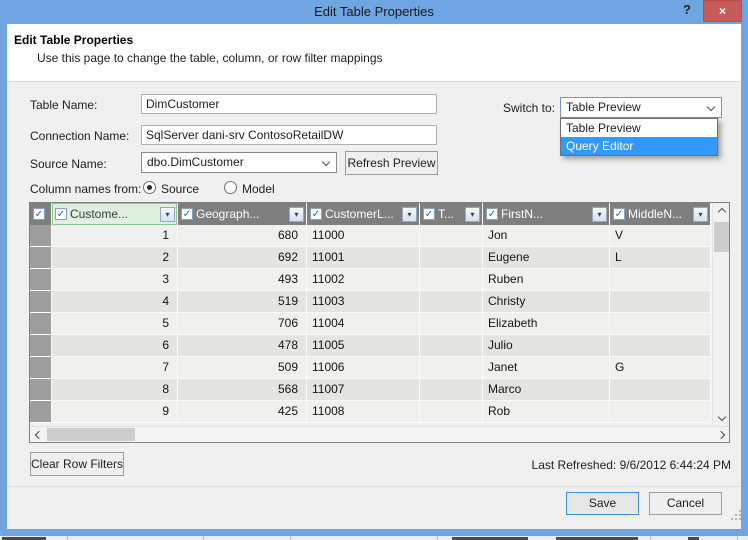  I want to click on resize-grip, so click(736, 515).